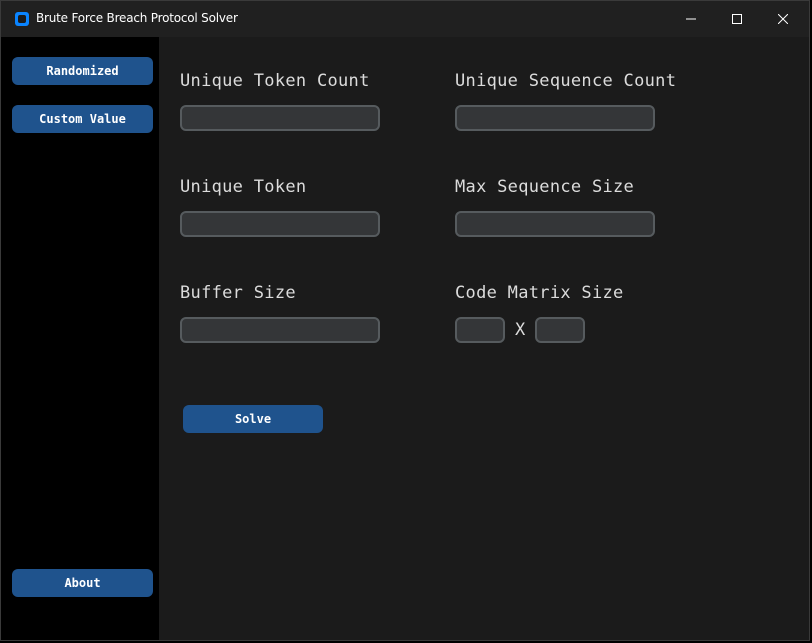  What do you see at coordinates (253, 419) in the screenshot?
I see `solve-button: Solve` at bounding box center [253, 419].